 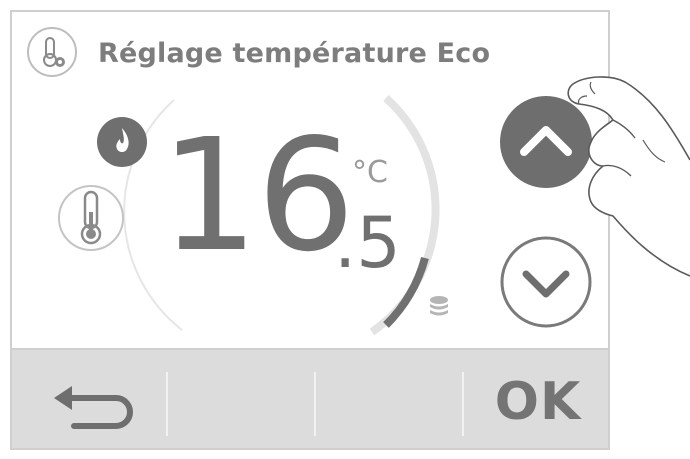 What do you see at coordinates (370, 172) in the screenshot?
I see `setpoint-unit: °C` at bounding box center [370, 172].